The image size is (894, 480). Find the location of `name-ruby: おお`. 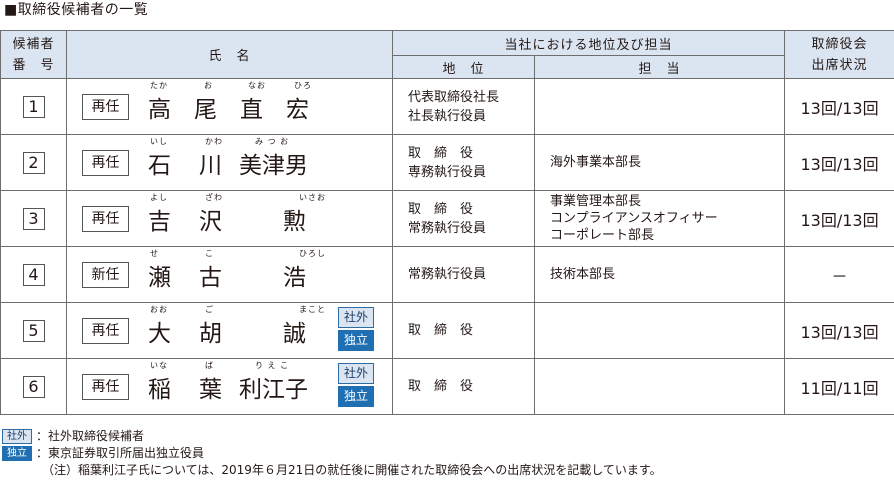

name-ruby: おお is located at coordinates (159, 309).